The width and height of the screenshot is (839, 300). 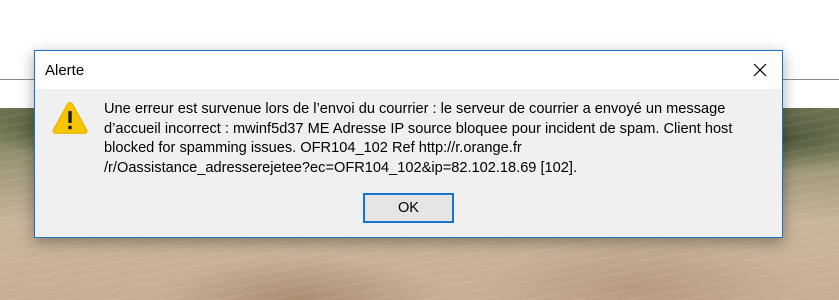 What do you see at coordinates (65, 70) in the screenshot?
I see `dialog-title: Alerte` at bounding box center [65, 70].